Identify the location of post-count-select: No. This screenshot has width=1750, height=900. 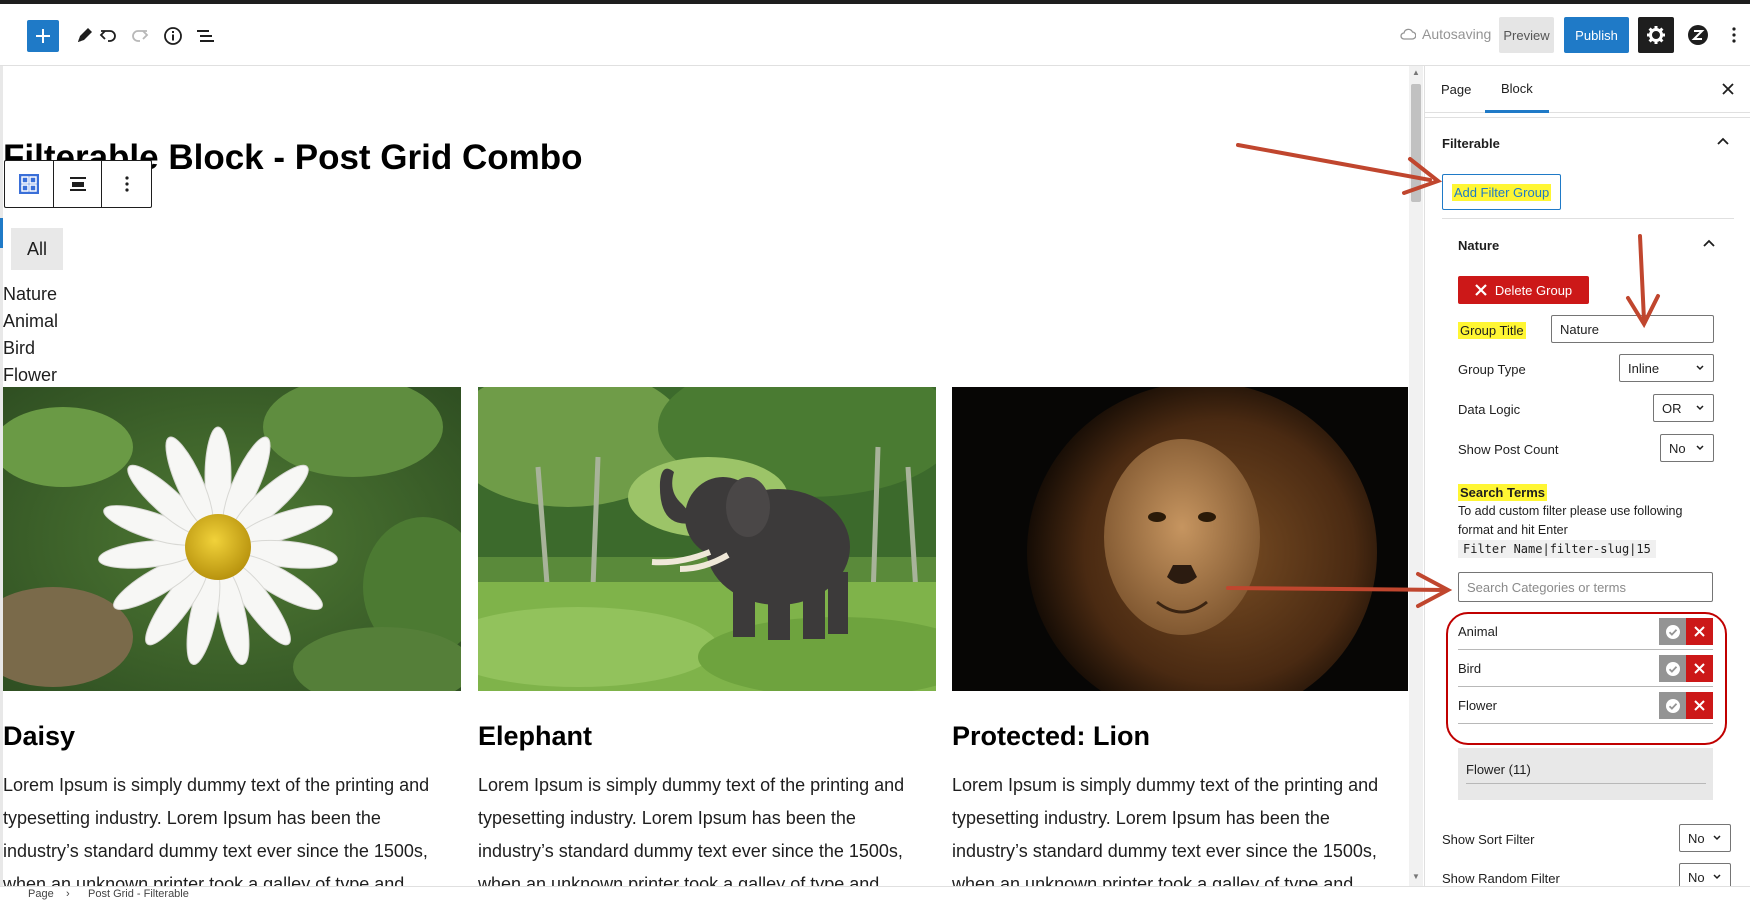
(1687, 448).